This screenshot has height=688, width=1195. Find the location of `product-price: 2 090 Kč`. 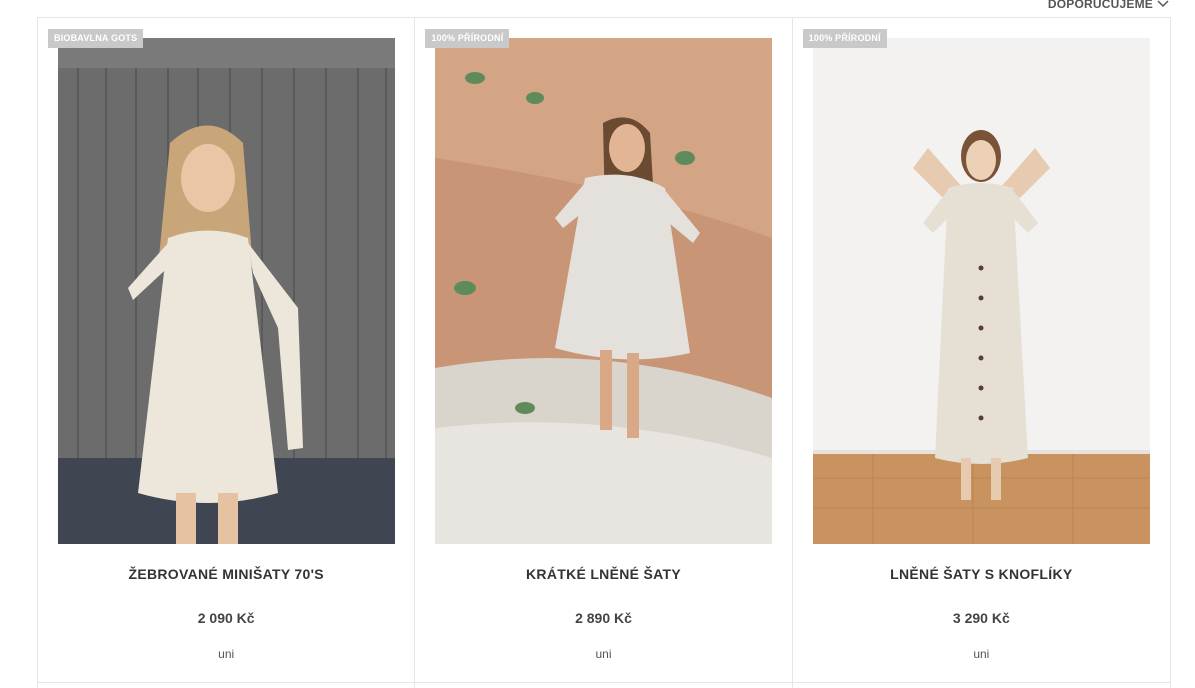

product-price: 2 090 Kč is located at coordinates (226, 618).